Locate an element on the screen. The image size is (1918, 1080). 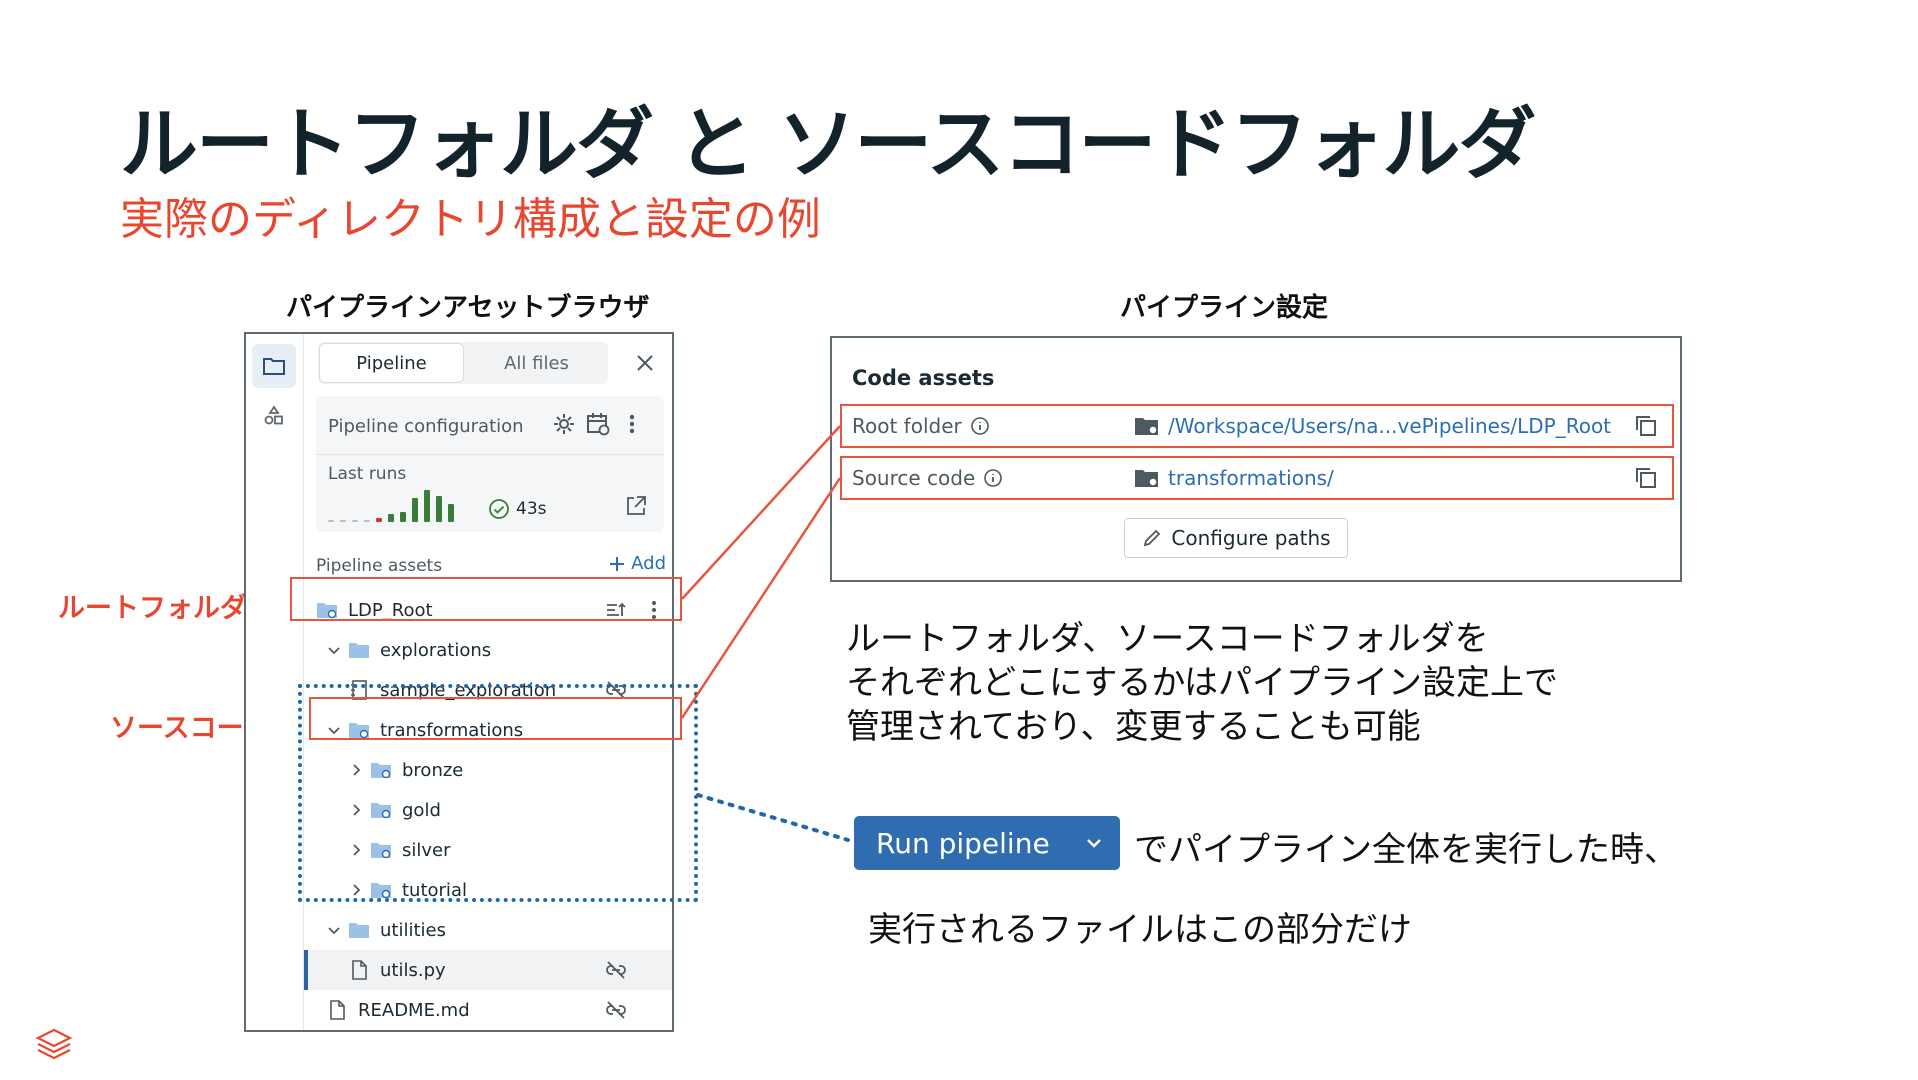
run-pipeline-button: Run pipeline is located at coordinates (987, 843).